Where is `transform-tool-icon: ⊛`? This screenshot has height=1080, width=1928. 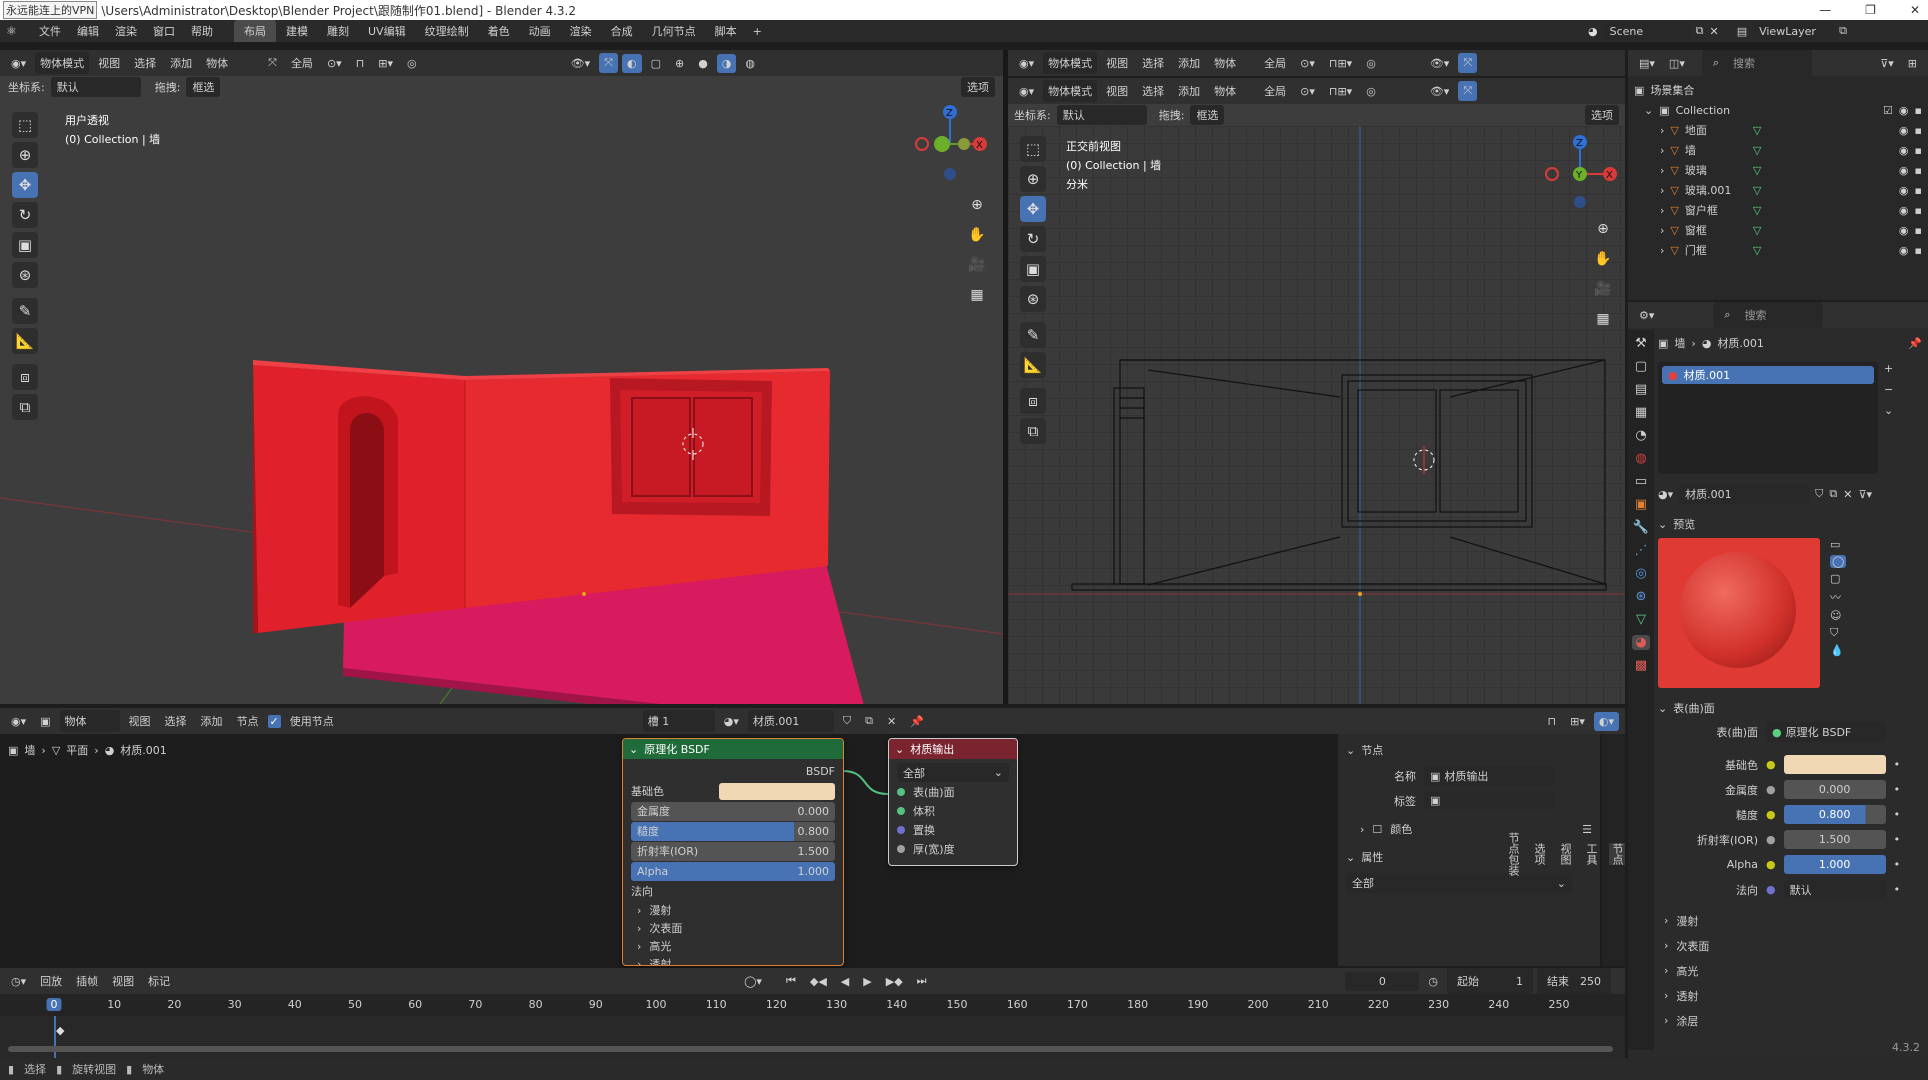
transform-tool-icon: ⊛ is located at coordinates (1033, 299).